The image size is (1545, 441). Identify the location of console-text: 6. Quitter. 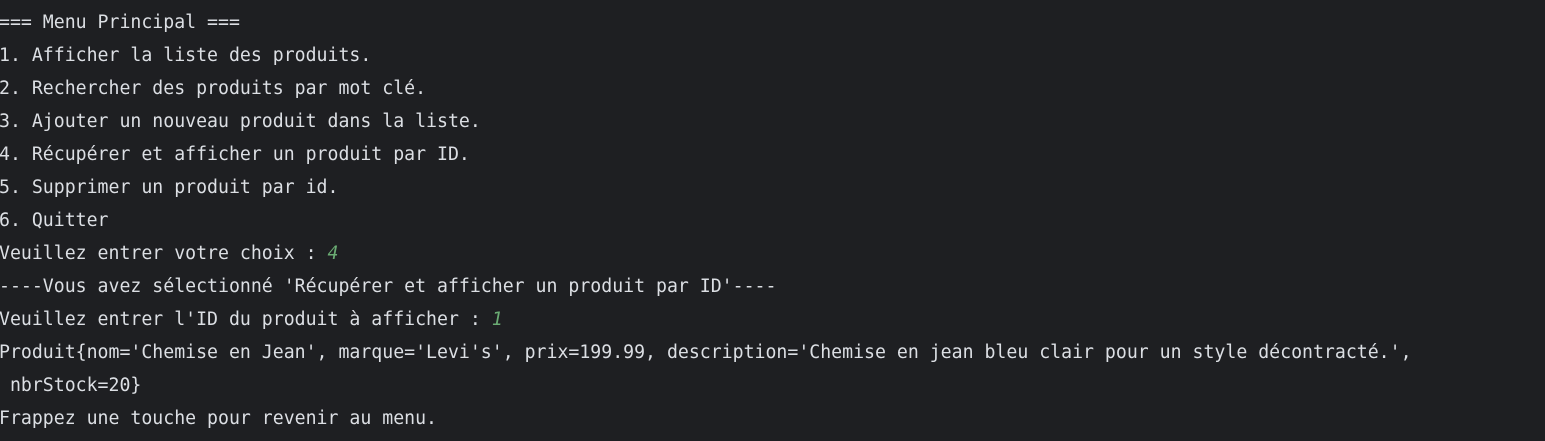
(54, 220).